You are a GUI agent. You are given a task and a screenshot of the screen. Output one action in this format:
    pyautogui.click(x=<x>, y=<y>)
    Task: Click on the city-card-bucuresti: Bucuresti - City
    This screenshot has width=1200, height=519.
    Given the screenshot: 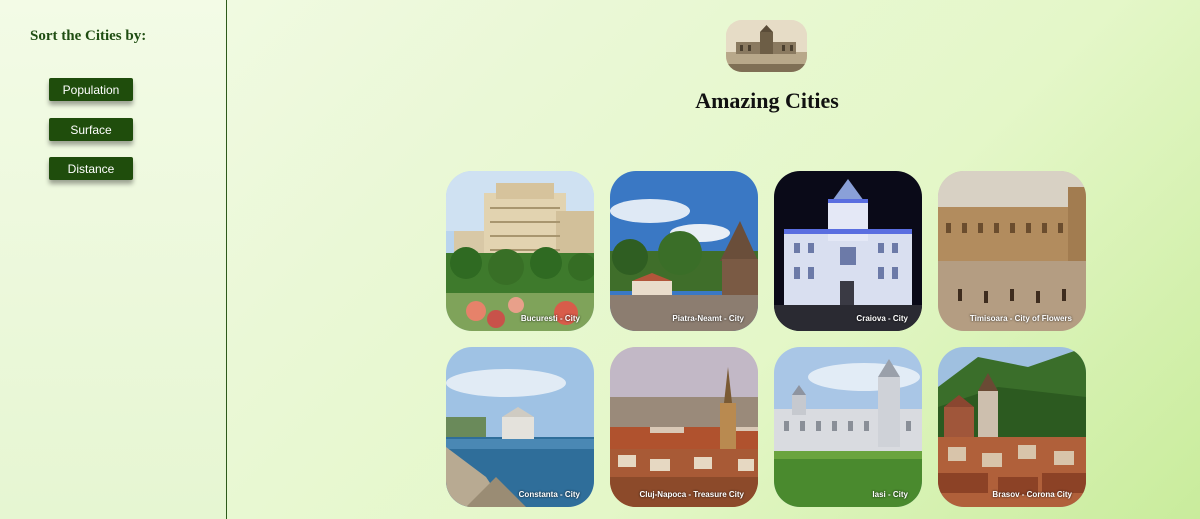 What is the action you would take?
    pyautogui.click(x=520, y=251)
    